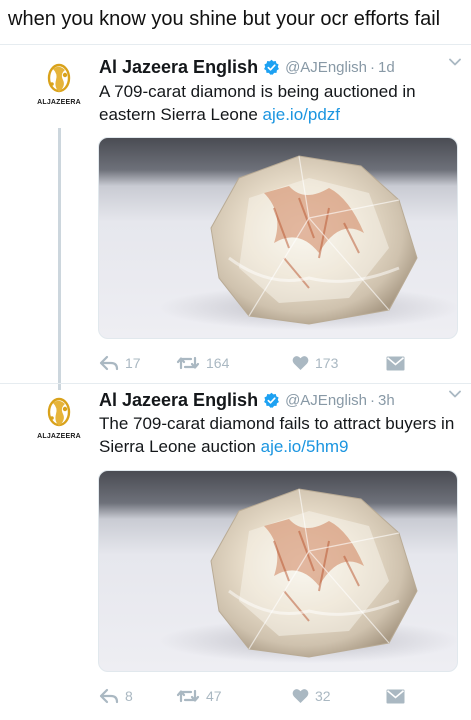  What do you see at coordinates (302, 114) in the screenshot?
I see `tweet-link: aje.io/pdzf` at bounding box center [302, 114].